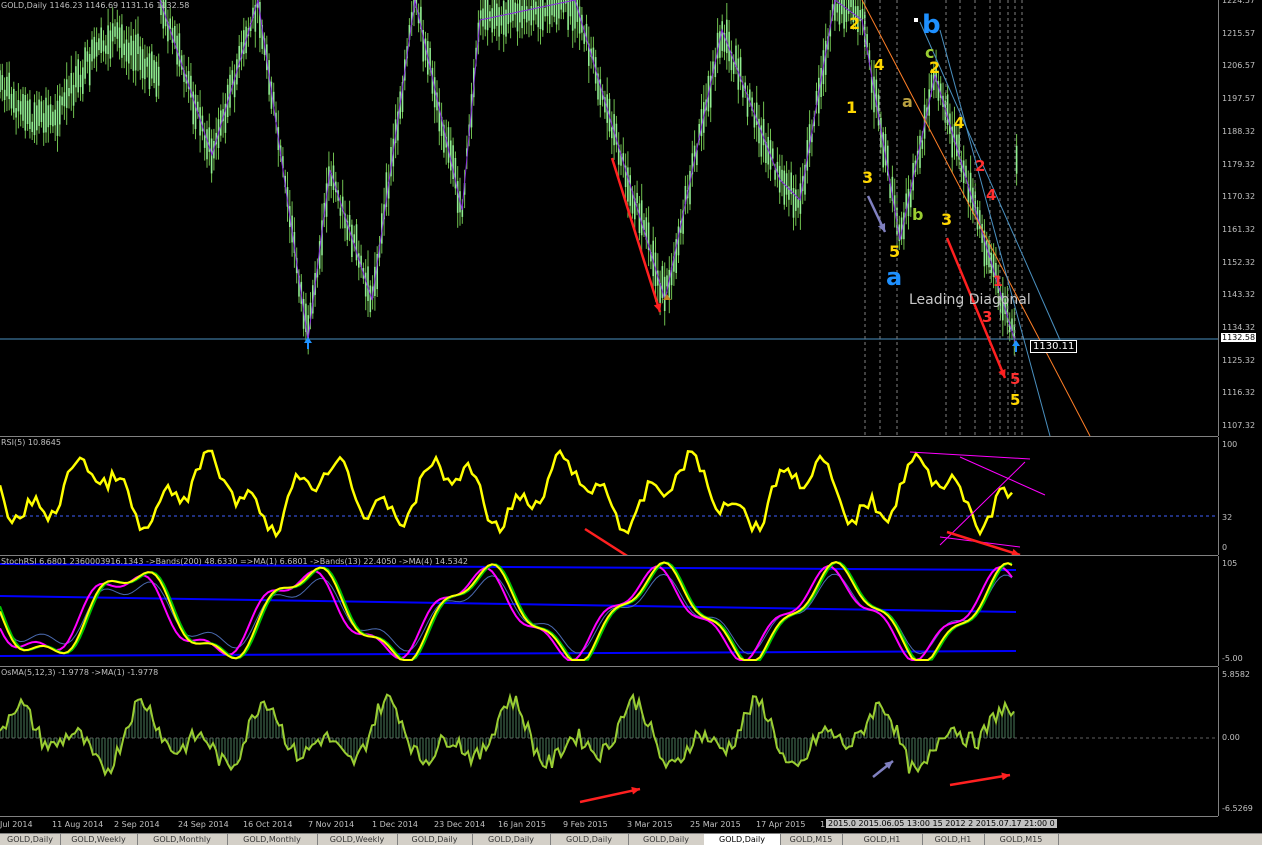 This screenshot has height=845, width=1262. Describe the element at coordinates (1054, 346) in the screenshot. I see `price-box-label: 1130.11` at that location.